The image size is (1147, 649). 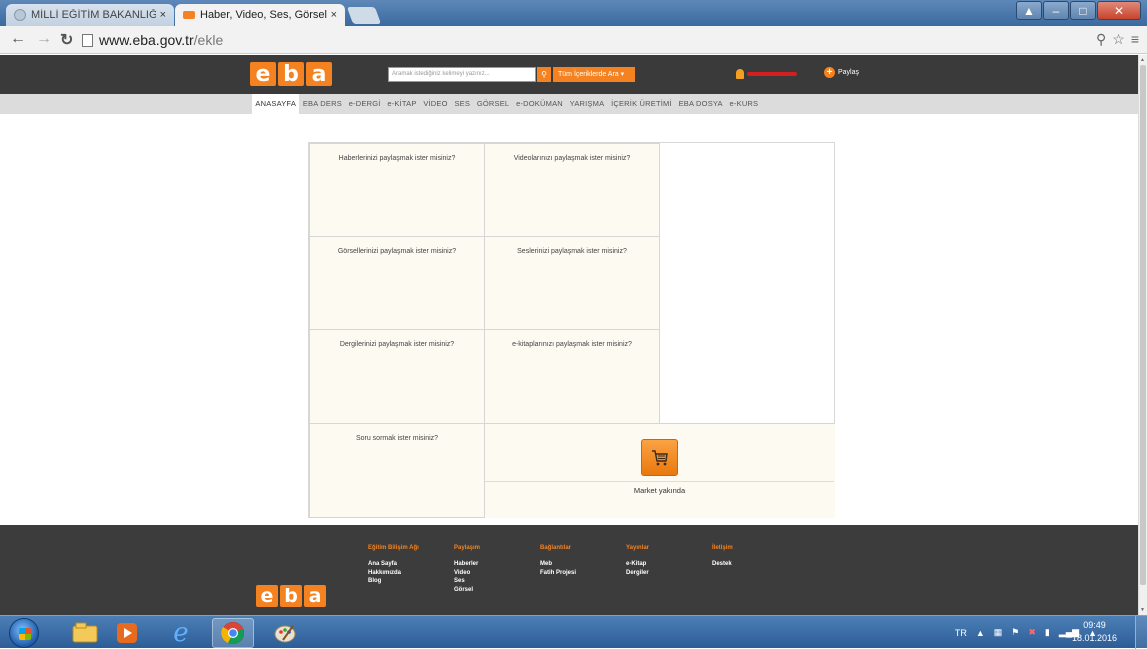 I want to click on minimize-button: –, so click(x=1056, y=10).